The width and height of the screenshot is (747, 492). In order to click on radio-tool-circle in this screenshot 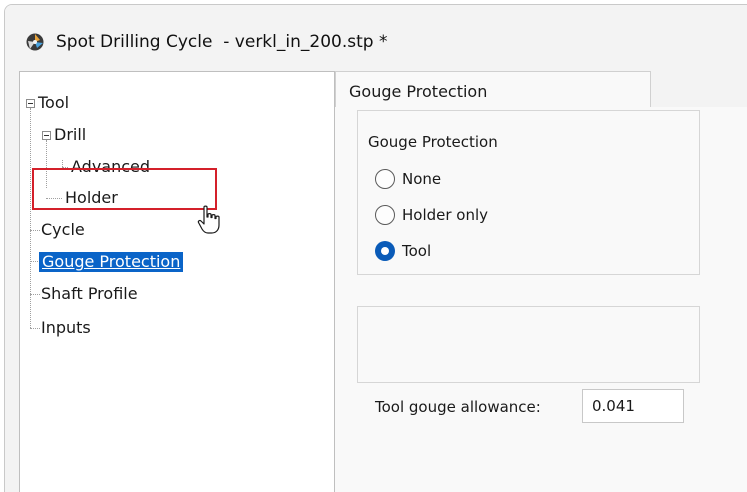, I will do `click(385, 251)`.